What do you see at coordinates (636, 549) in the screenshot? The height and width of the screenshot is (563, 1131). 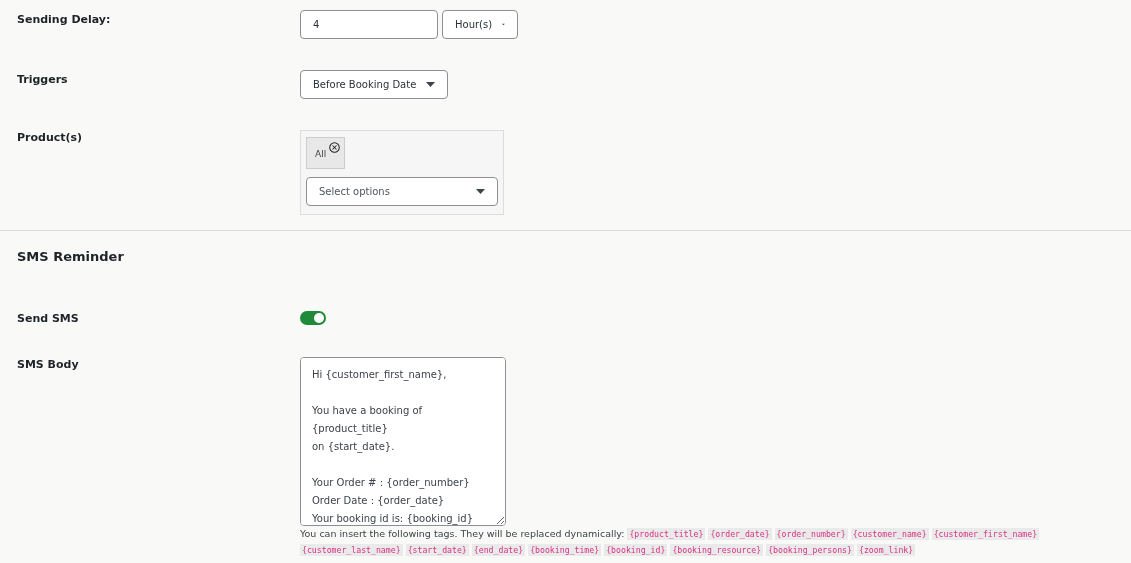 I see `tag-code: {booking_id}` at bounding box center [636, 549].